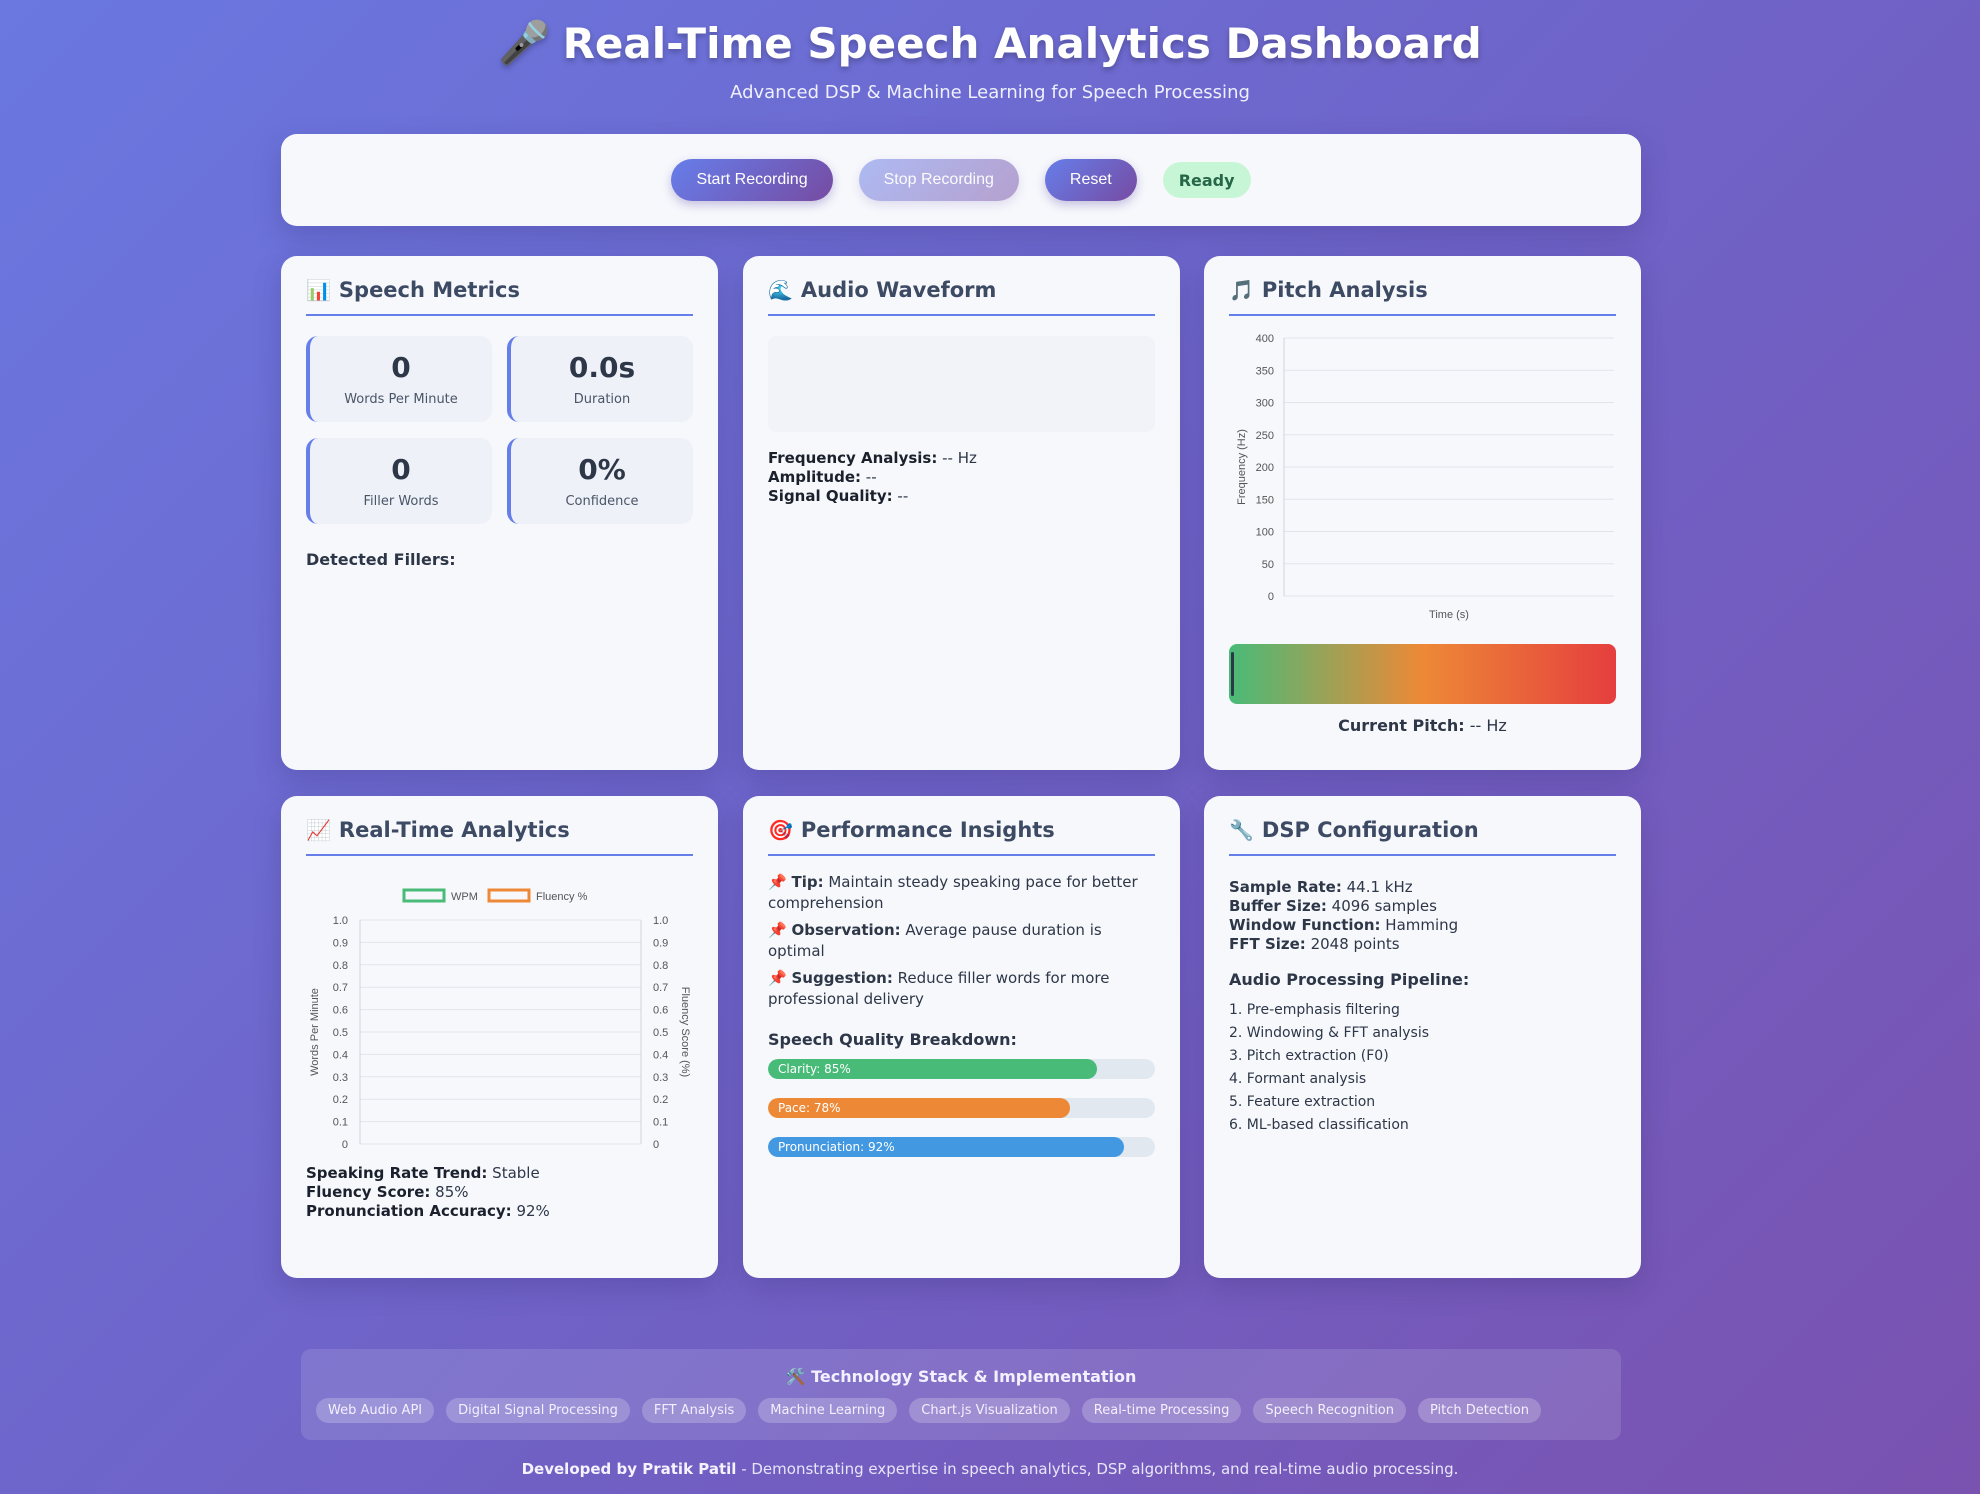  What do you see at coordinates (1319, 1125) in the screenshot?
I see `pipeline-step: 6. ML-based classification` at bounding box center [1319, 1125].